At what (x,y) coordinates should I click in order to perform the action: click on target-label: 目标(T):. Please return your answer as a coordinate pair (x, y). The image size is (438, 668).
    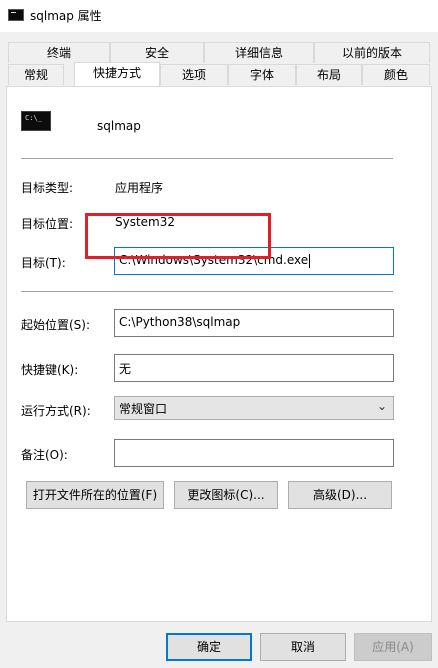
    Looking at the image, I should click on (43, 263).